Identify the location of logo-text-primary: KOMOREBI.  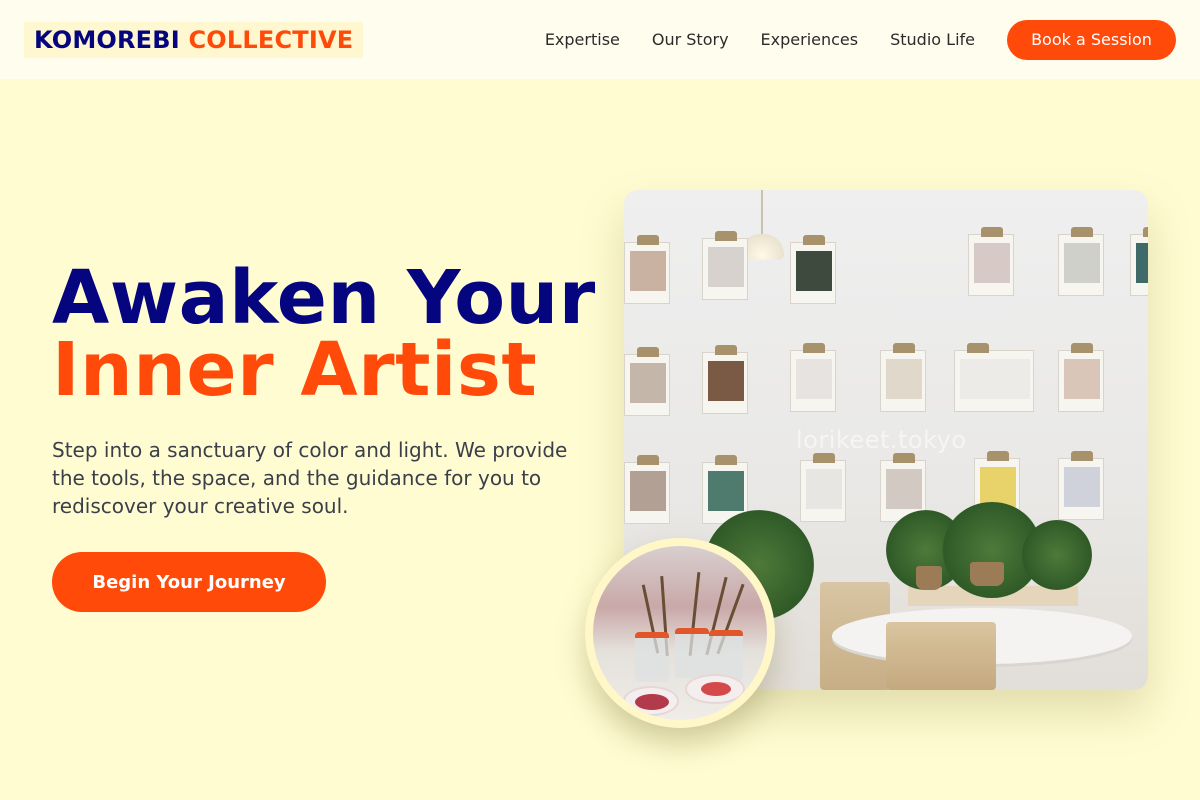
(107, 39).